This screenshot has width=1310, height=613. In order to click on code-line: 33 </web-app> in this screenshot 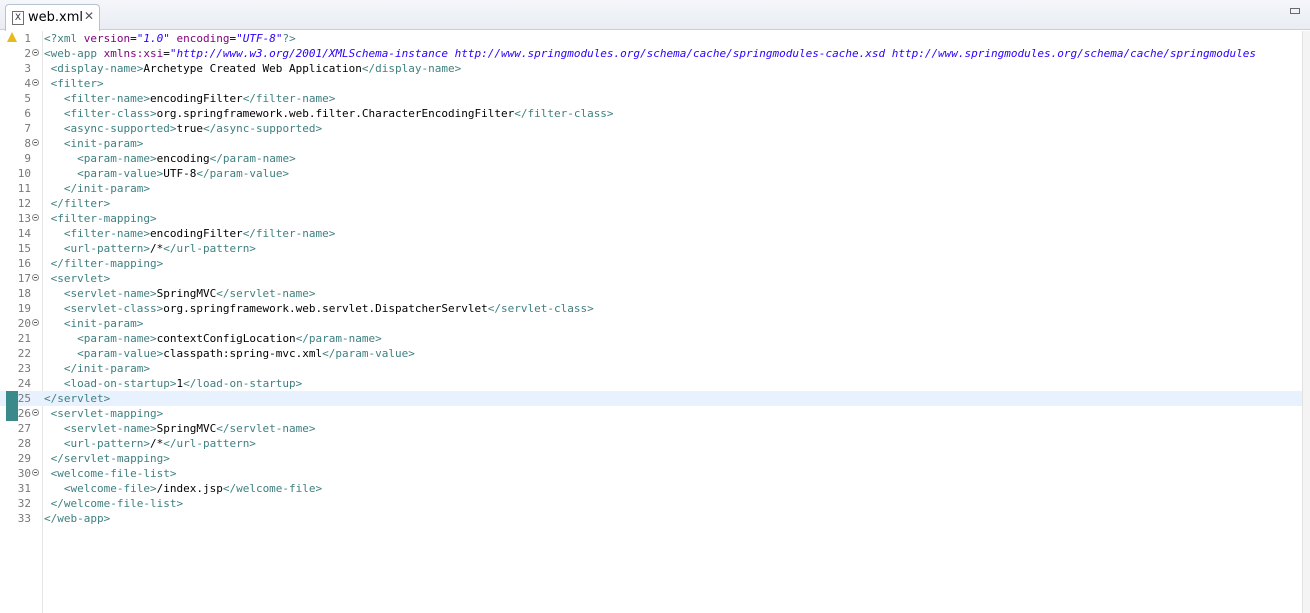, I will do `click(651, 518)`.